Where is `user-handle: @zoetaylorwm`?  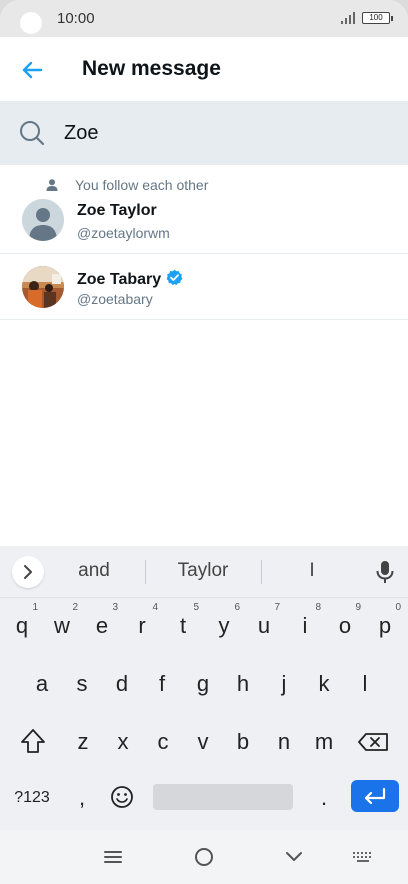
user-handle: @zoetaylorwm is located at coordinates (123, 233).